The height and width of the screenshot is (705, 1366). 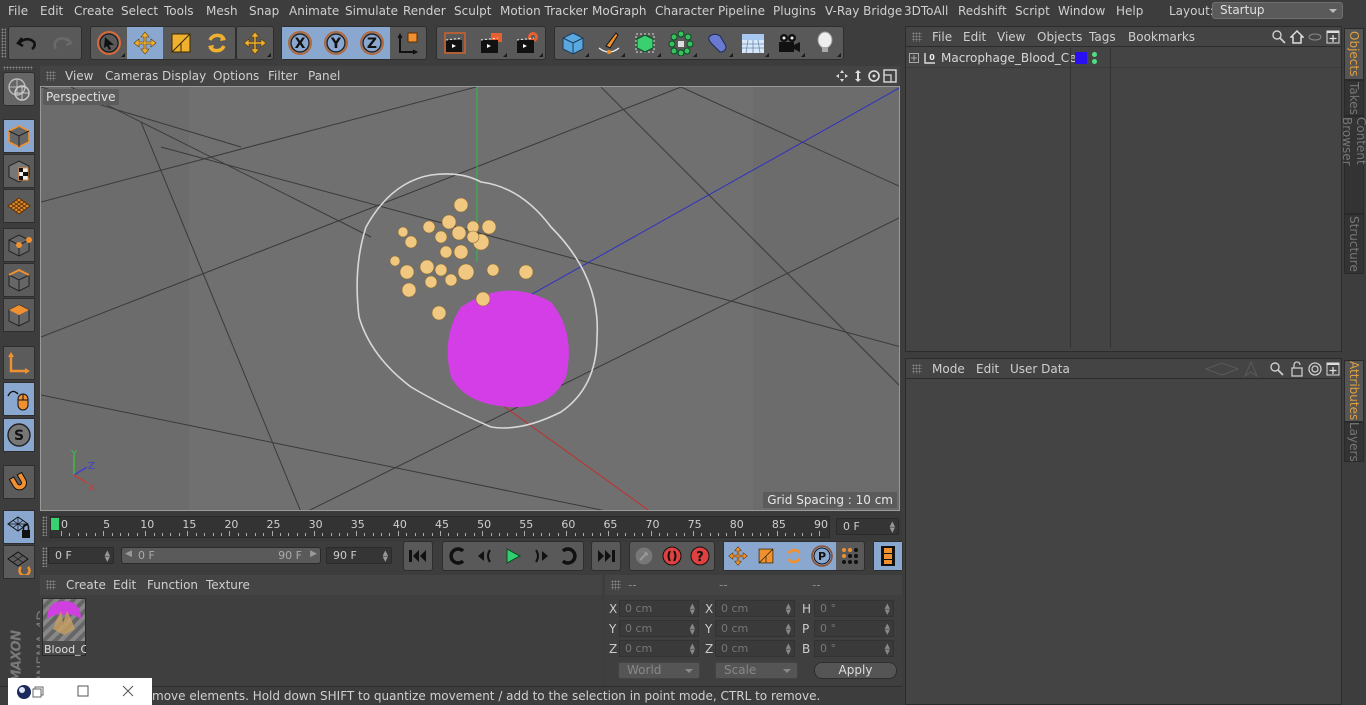 What do you see at coordinates (255, 43) in the screenshot?
I see `recent-move-button` at bounding box center [255, 43].